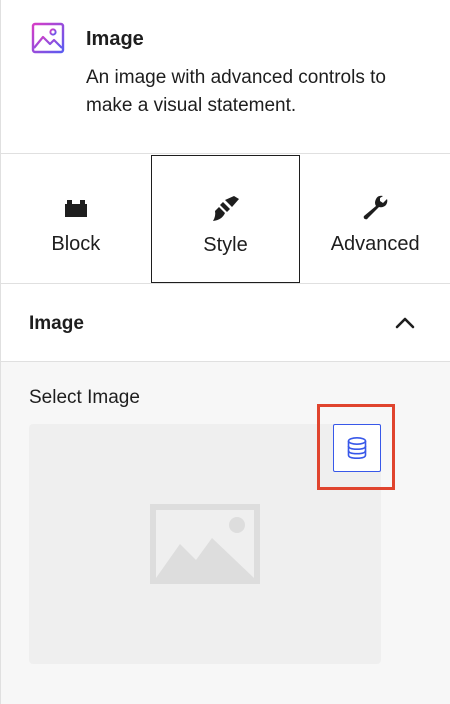 The image size is (450, 704). What do you see at coordinates (84, 397) in the screenshot?
I see `select-image-label: Select Image` at bounding box center [84, 397].